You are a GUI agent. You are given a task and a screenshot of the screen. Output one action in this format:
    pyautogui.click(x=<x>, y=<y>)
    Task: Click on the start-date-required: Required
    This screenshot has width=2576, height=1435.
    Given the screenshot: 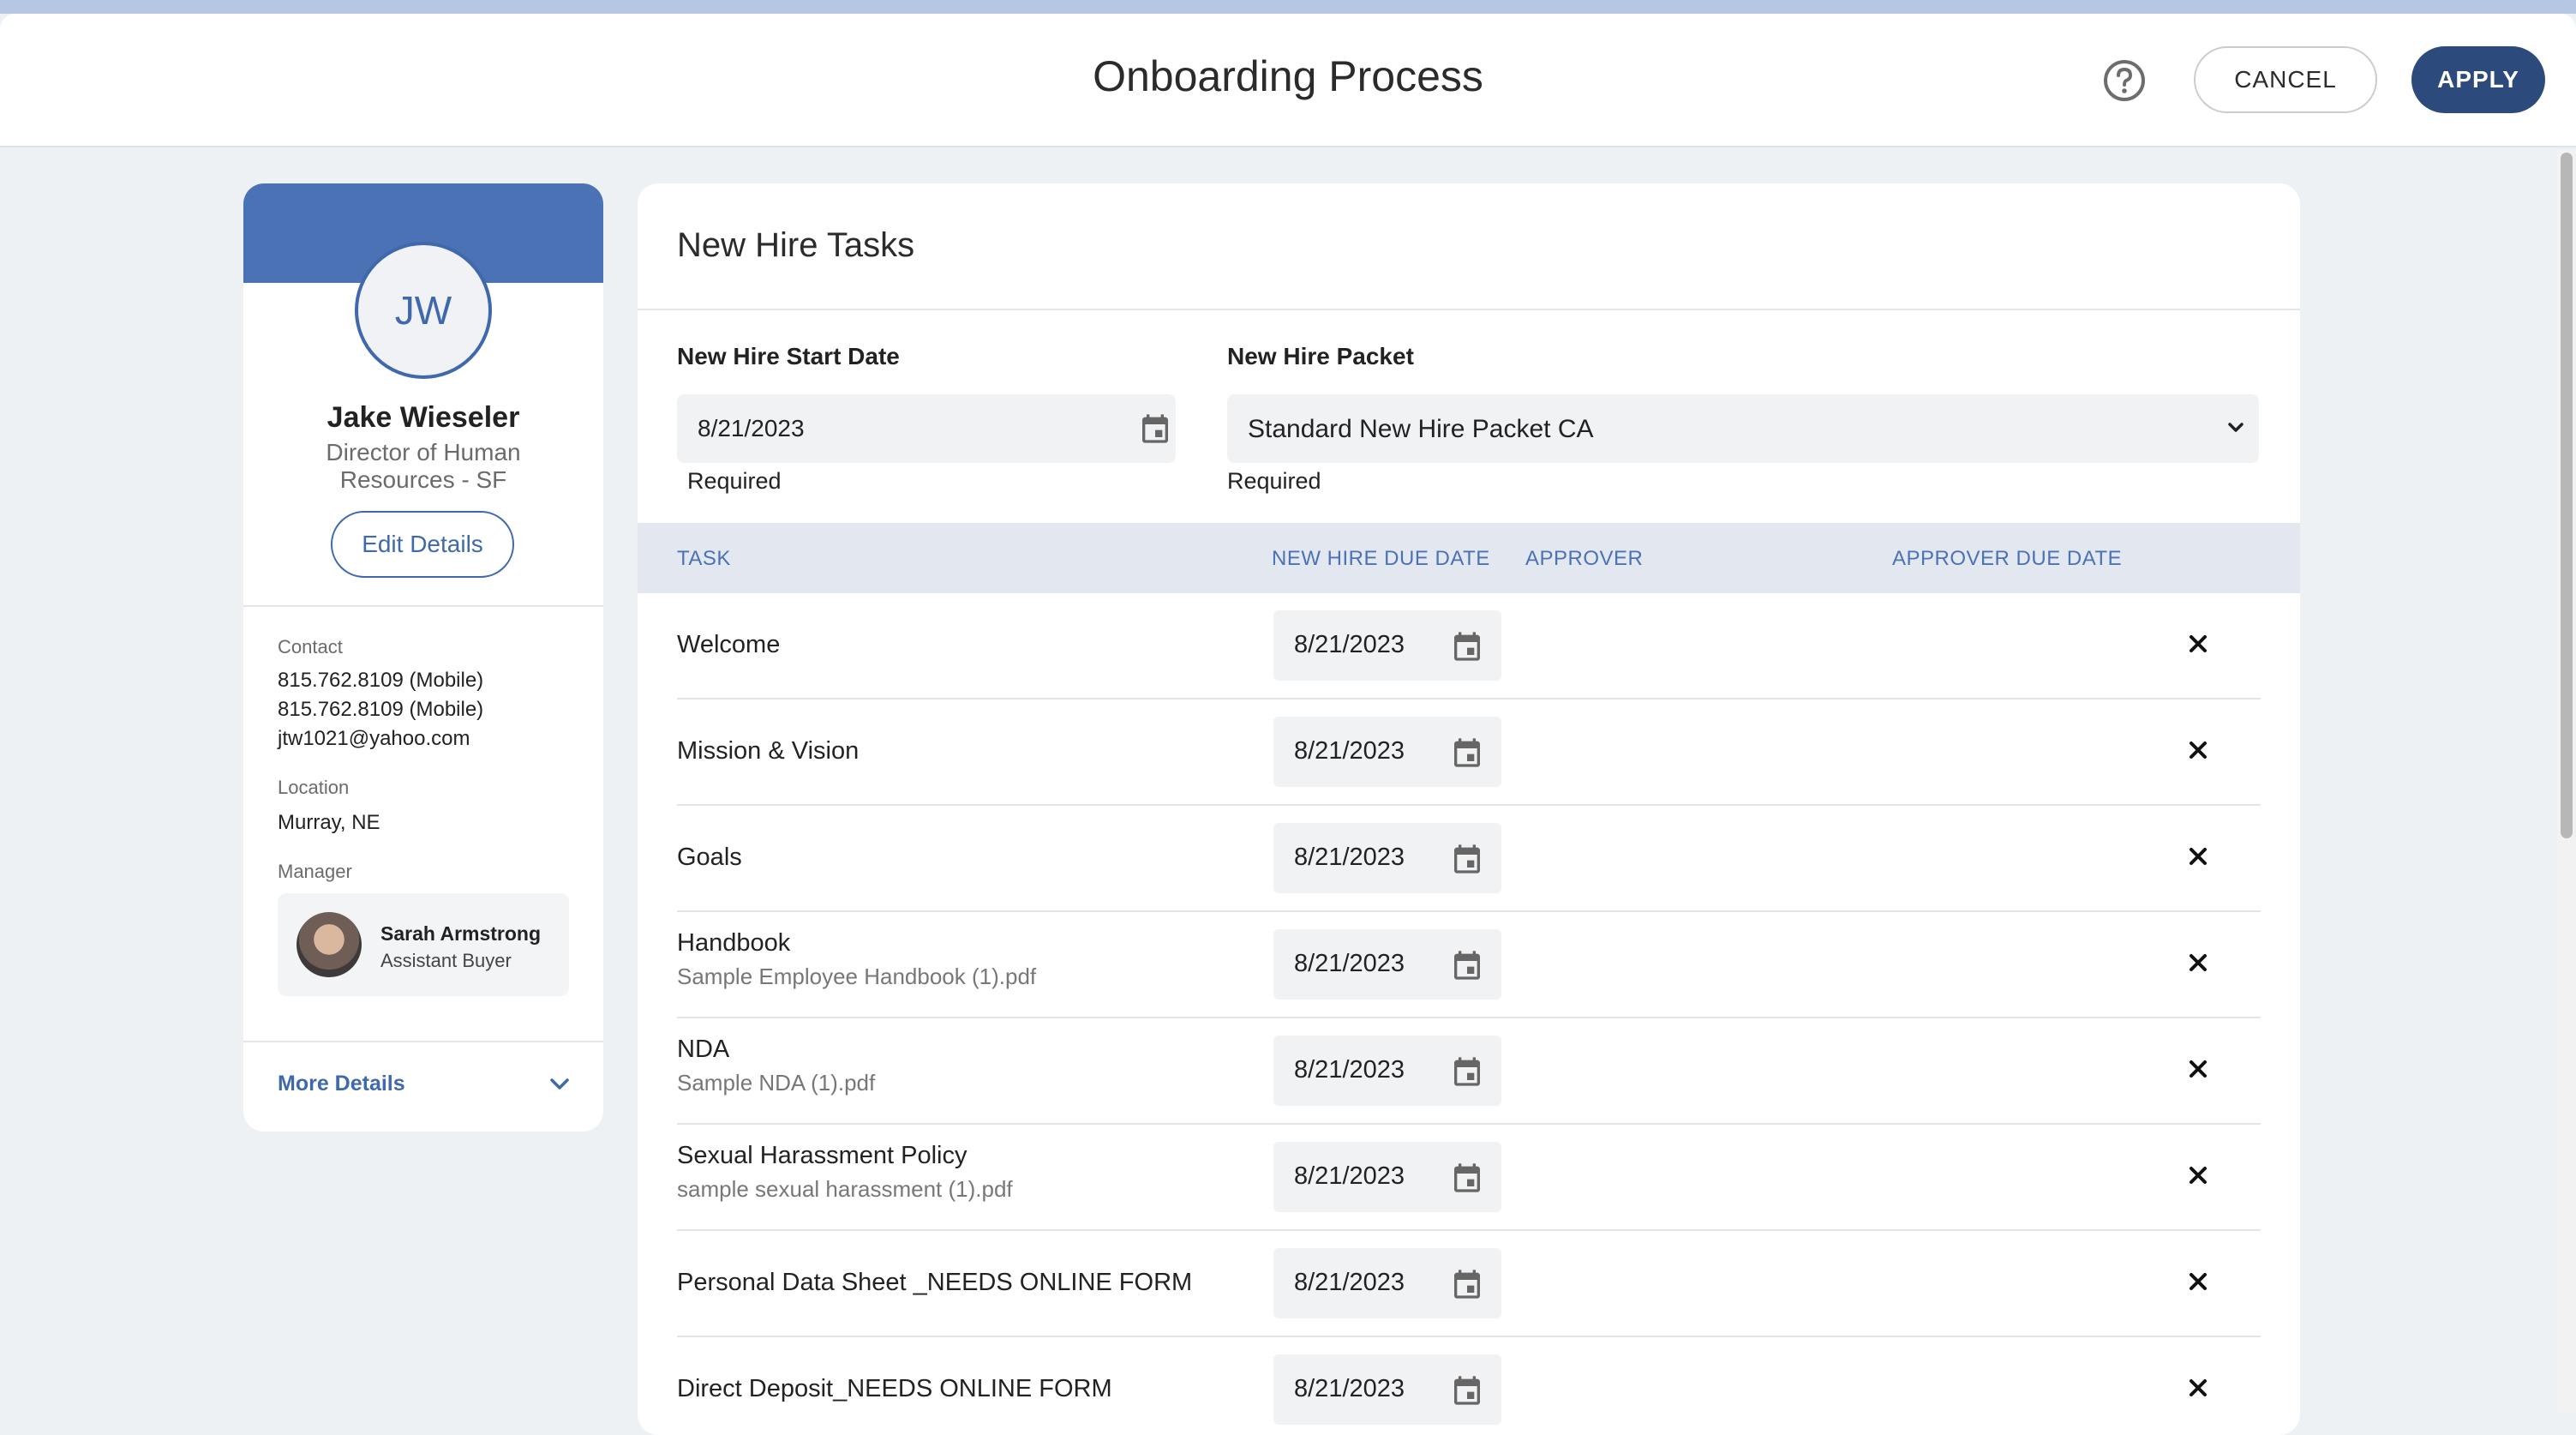 What is the action you would take?
    pyautogui.click(x=734, y=481)
    